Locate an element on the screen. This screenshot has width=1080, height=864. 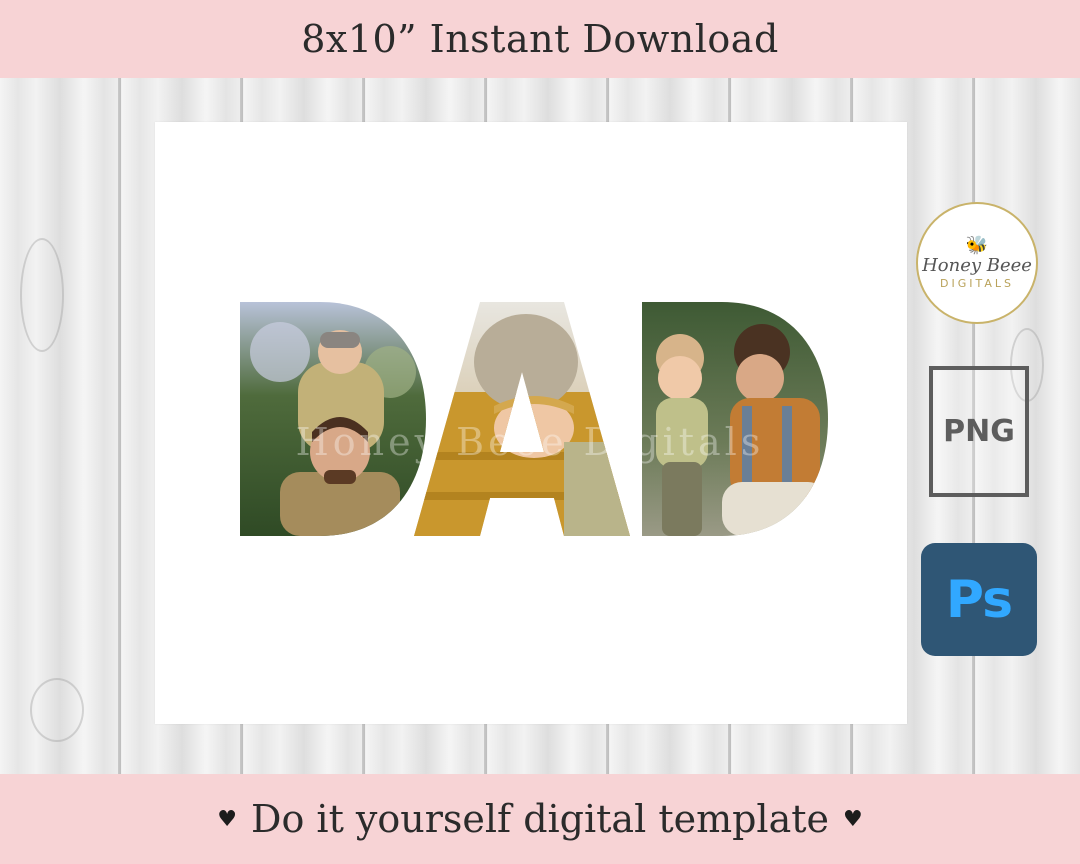
brand-name: Honey Beee is located at coordinates (977, 265).